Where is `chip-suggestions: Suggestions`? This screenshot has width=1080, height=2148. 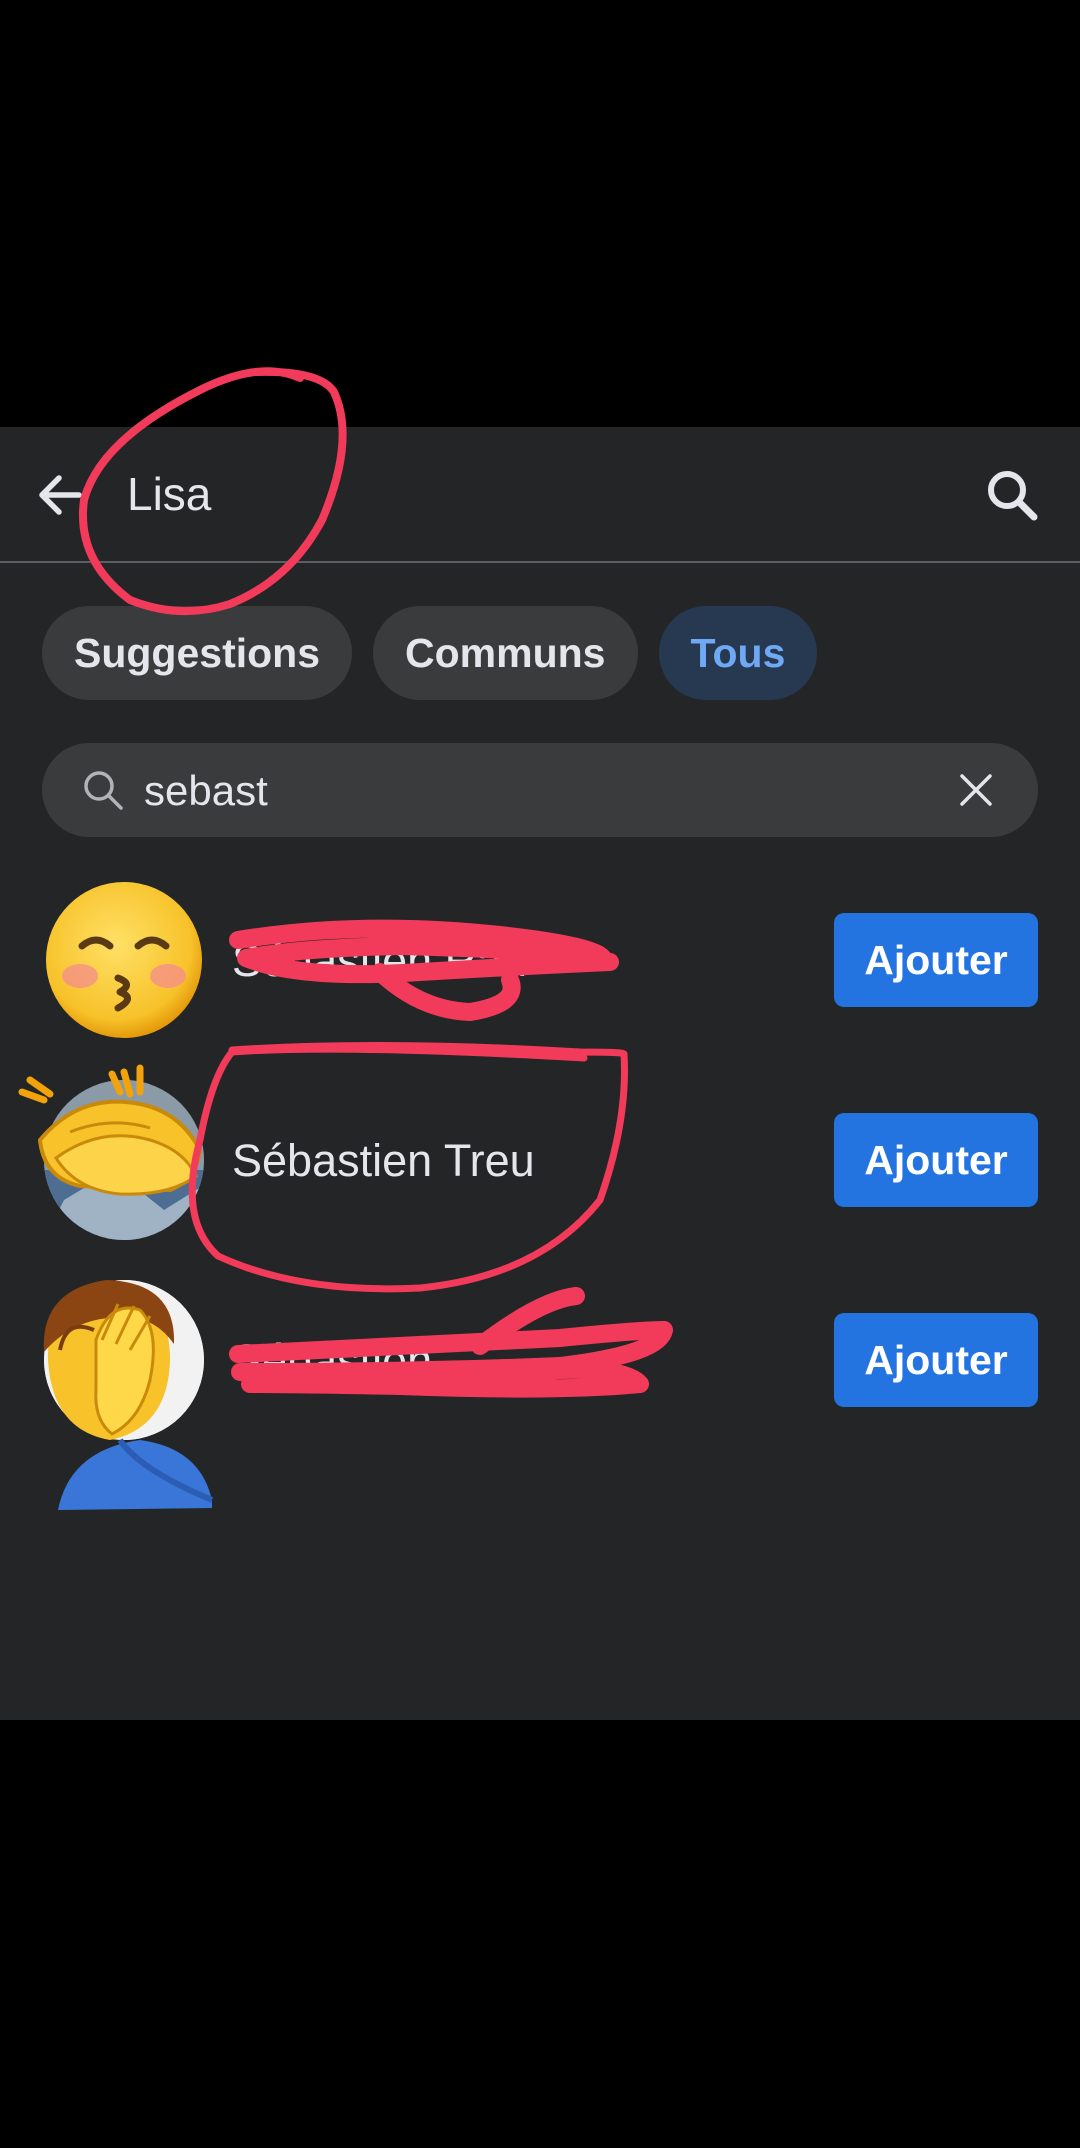
chip-suggestions: Suggestions is located at coordinates (197, 653).